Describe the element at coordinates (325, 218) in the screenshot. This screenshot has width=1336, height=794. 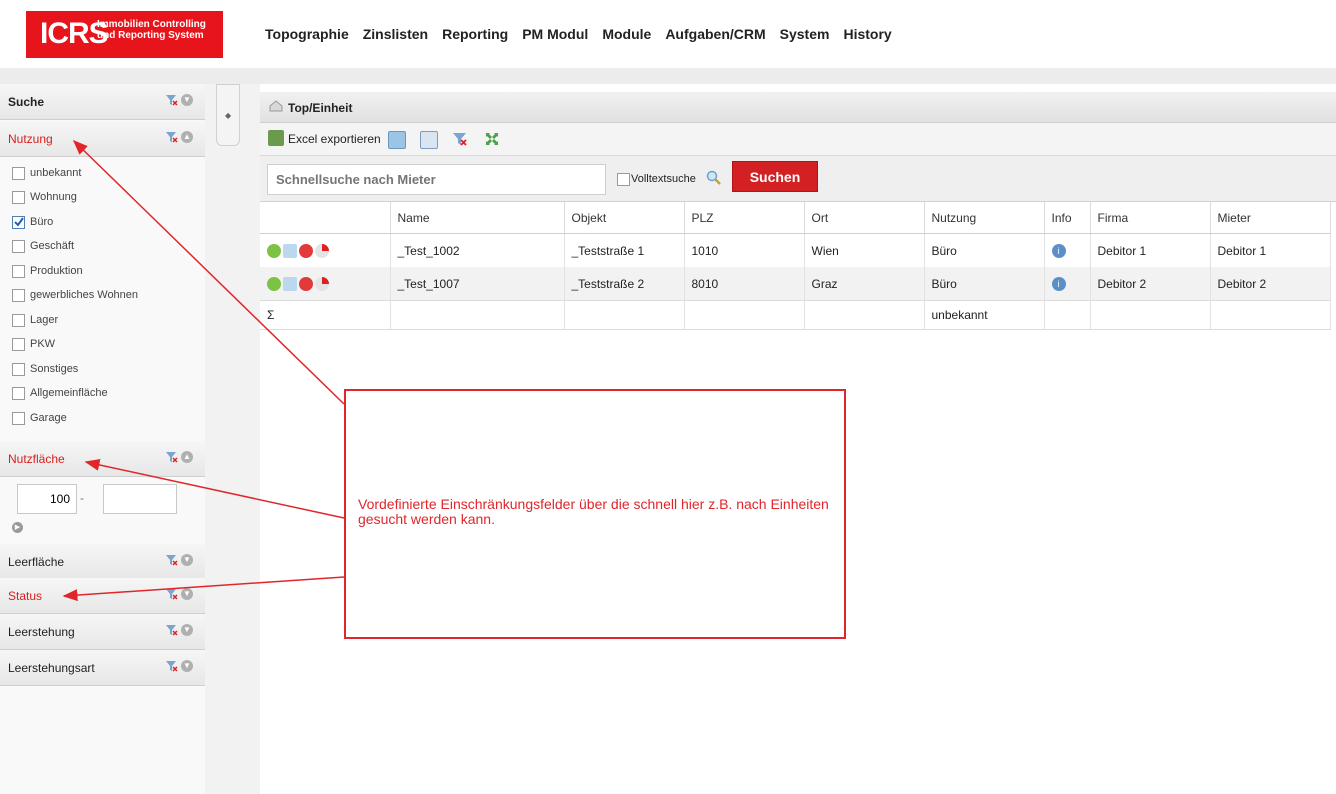
I see `column-header-actions` at that location.